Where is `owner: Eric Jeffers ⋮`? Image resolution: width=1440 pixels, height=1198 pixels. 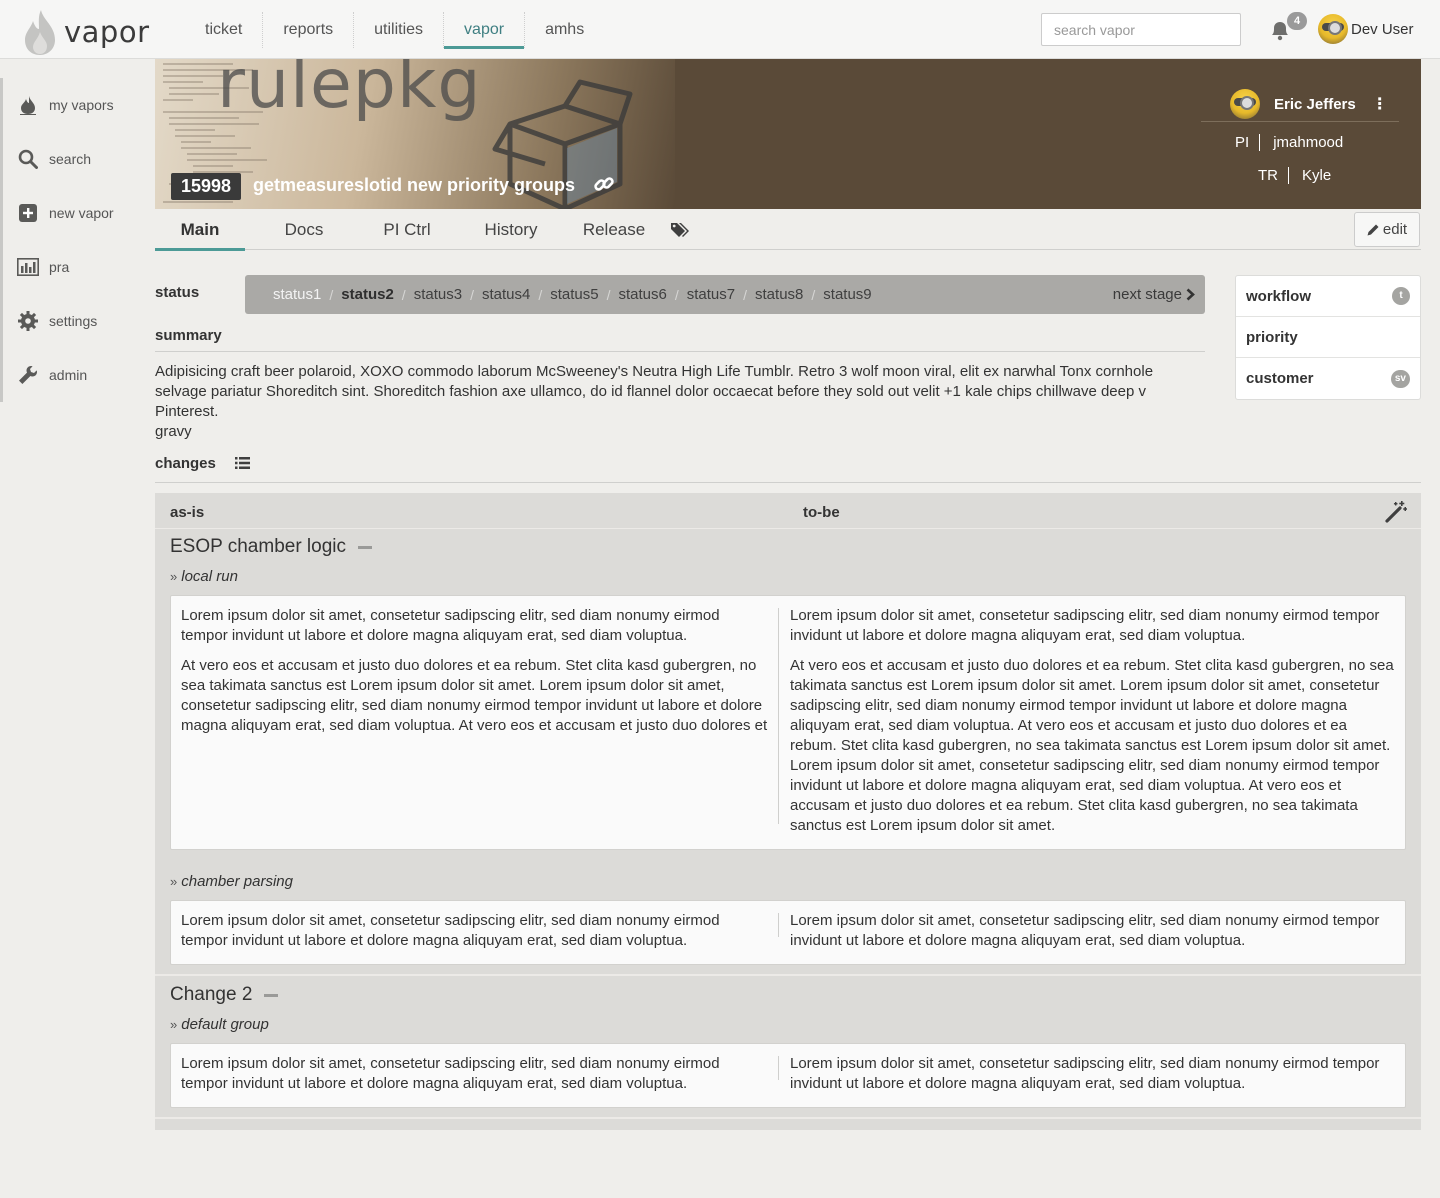
owner: Eric Jeffers ⋮ is located at coordinates (1309, 104).